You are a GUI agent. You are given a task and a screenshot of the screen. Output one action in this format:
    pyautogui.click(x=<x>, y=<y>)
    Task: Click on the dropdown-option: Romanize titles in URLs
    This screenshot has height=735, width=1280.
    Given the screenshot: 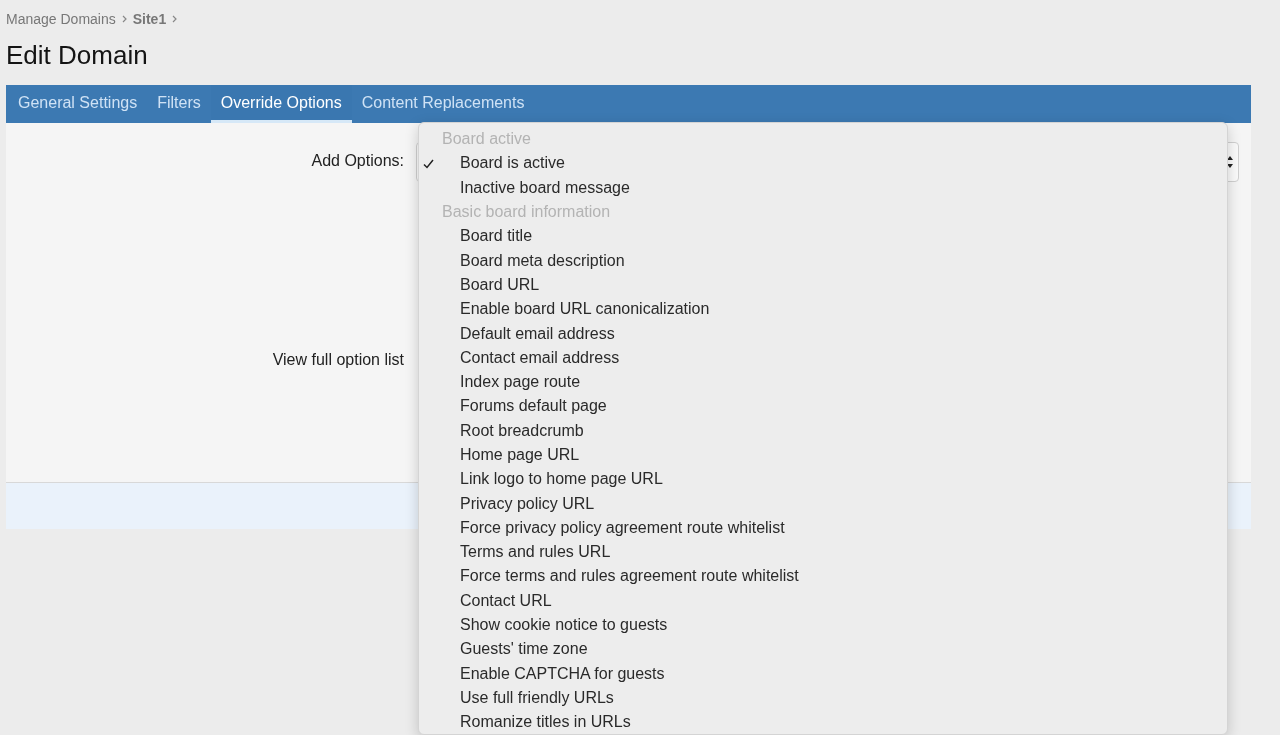 What is the action you would take?
    pyautogui.click(x=823, y=722)
    